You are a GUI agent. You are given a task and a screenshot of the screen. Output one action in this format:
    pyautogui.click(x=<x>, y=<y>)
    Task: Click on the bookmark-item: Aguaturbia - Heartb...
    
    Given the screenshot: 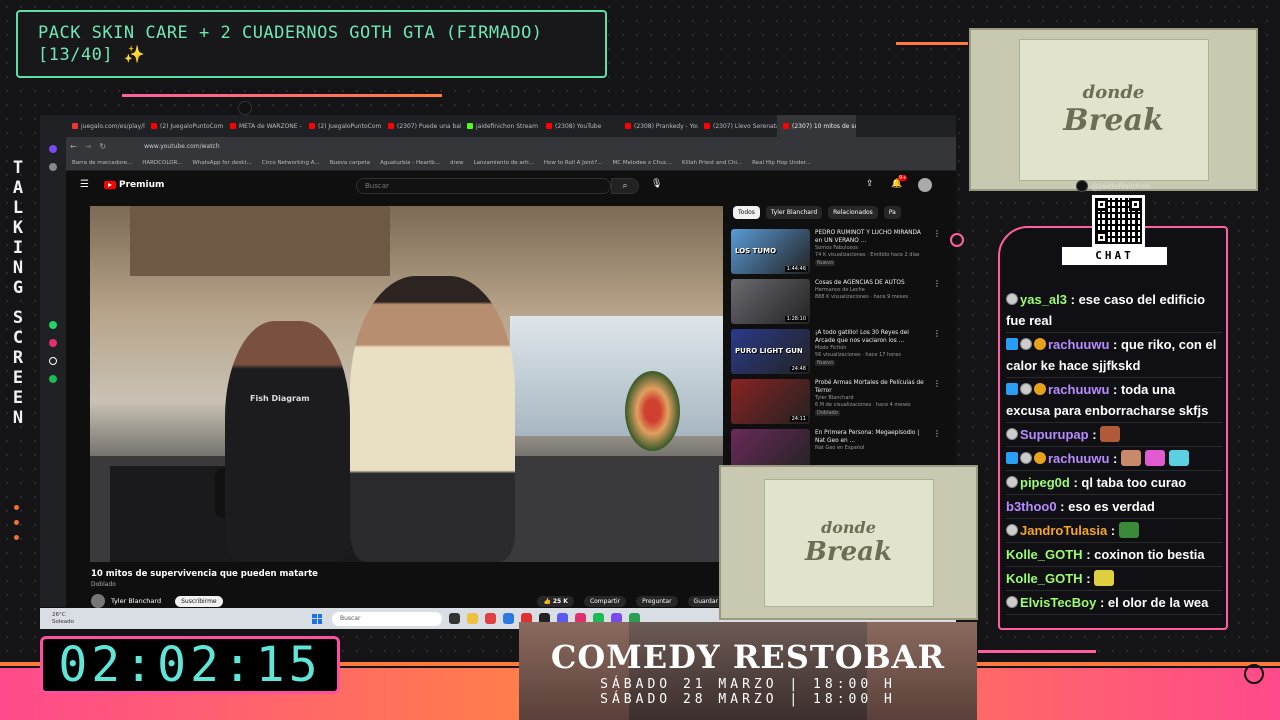 What is the action you would take?
    pyautogui.click(x=410, y=163)
    